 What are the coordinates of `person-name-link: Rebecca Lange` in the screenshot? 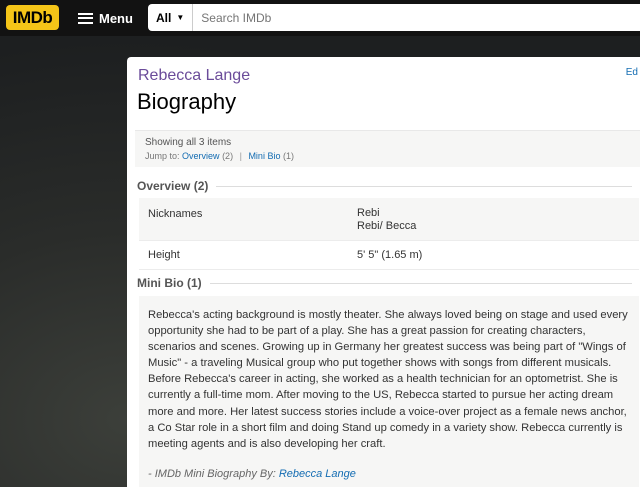 It's located at (194, 76).